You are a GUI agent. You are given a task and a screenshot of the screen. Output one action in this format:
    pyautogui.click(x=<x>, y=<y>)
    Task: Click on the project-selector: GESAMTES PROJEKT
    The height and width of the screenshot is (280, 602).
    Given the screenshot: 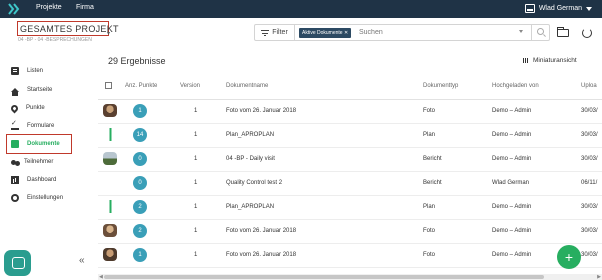 What is the action you would take?
    pyautogui.click(x=68, y=28)
    